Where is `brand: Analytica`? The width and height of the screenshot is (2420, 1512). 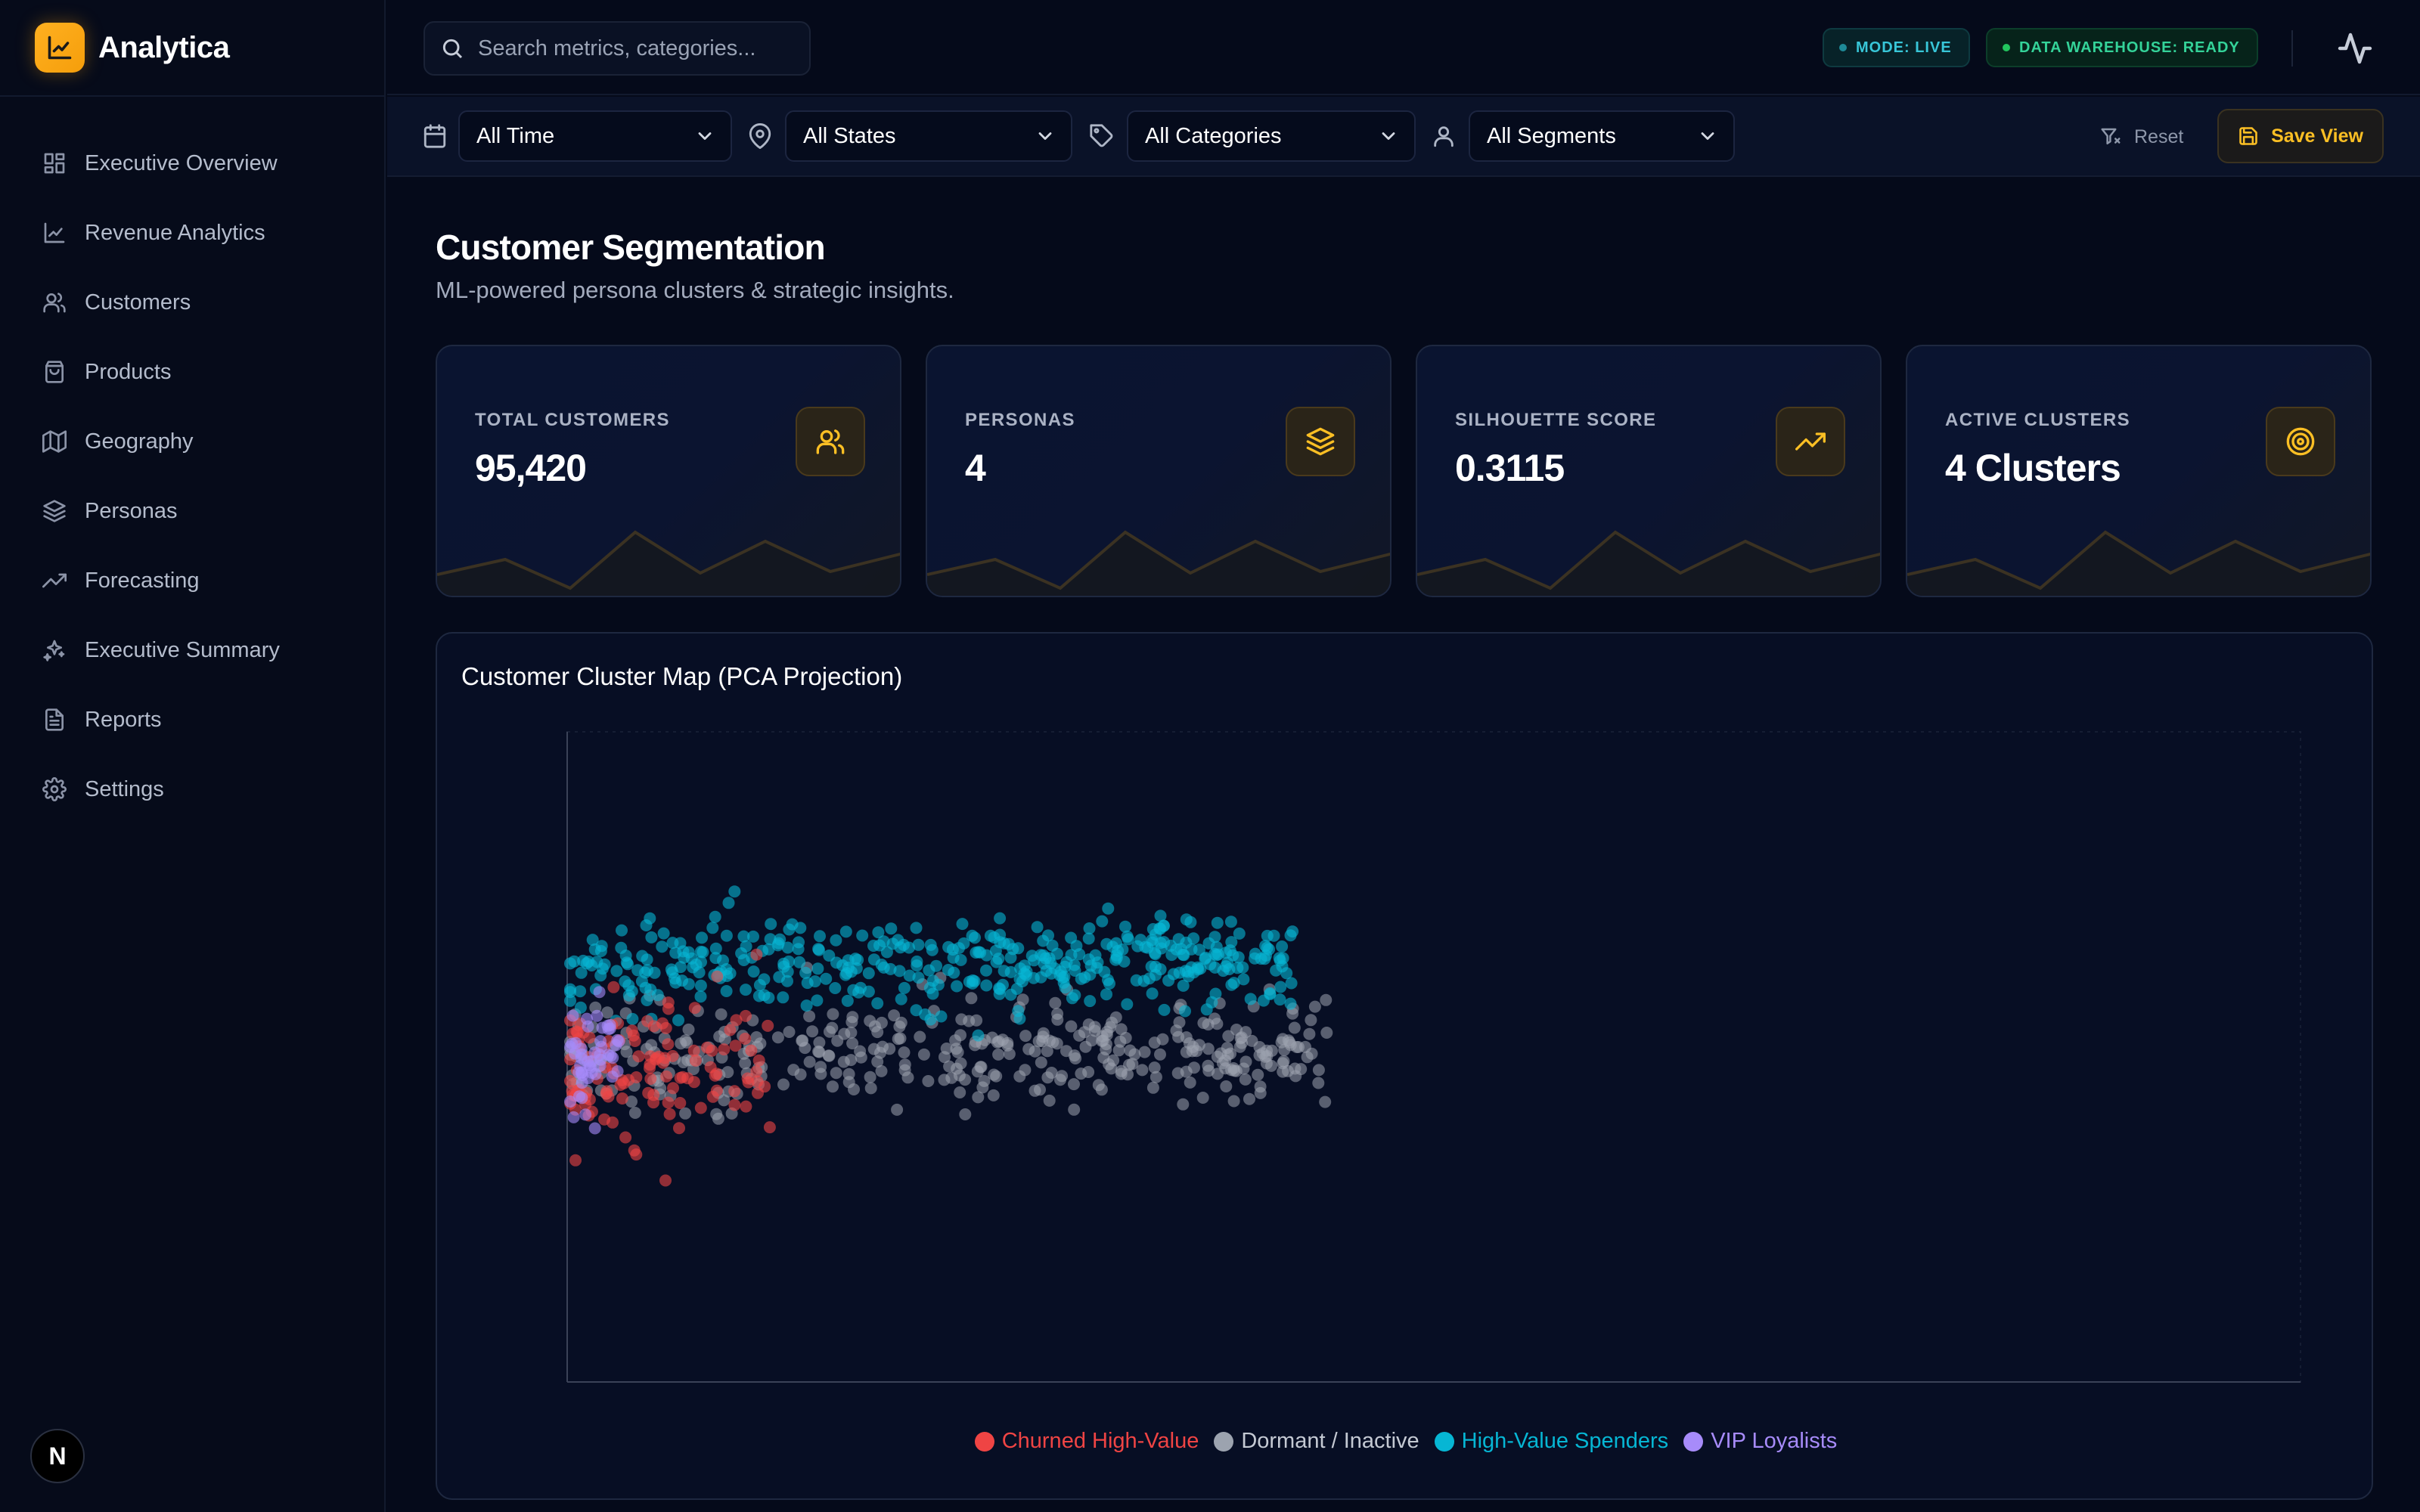
brand: Analytica is located at coordinates (192, 48).